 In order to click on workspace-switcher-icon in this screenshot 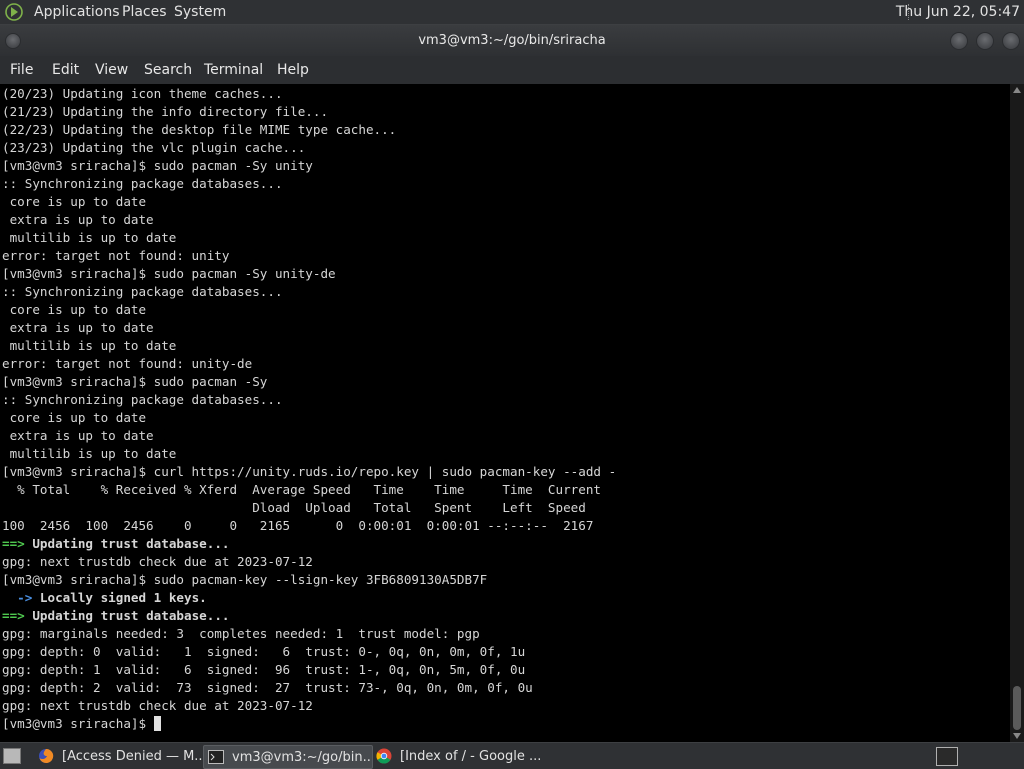, I will do `click(947, 756)`.